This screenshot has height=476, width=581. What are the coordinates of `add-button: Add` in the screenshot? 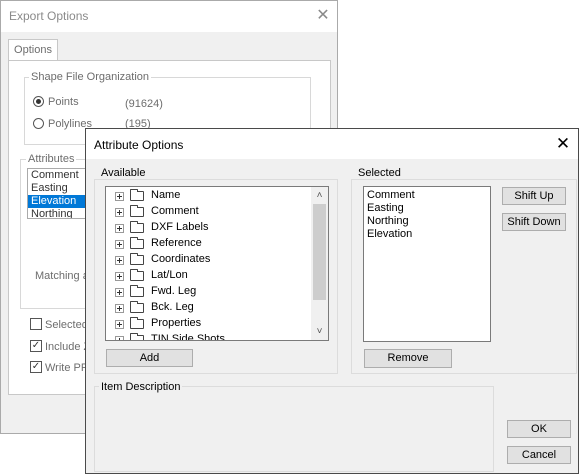 It's located at (149, 358).